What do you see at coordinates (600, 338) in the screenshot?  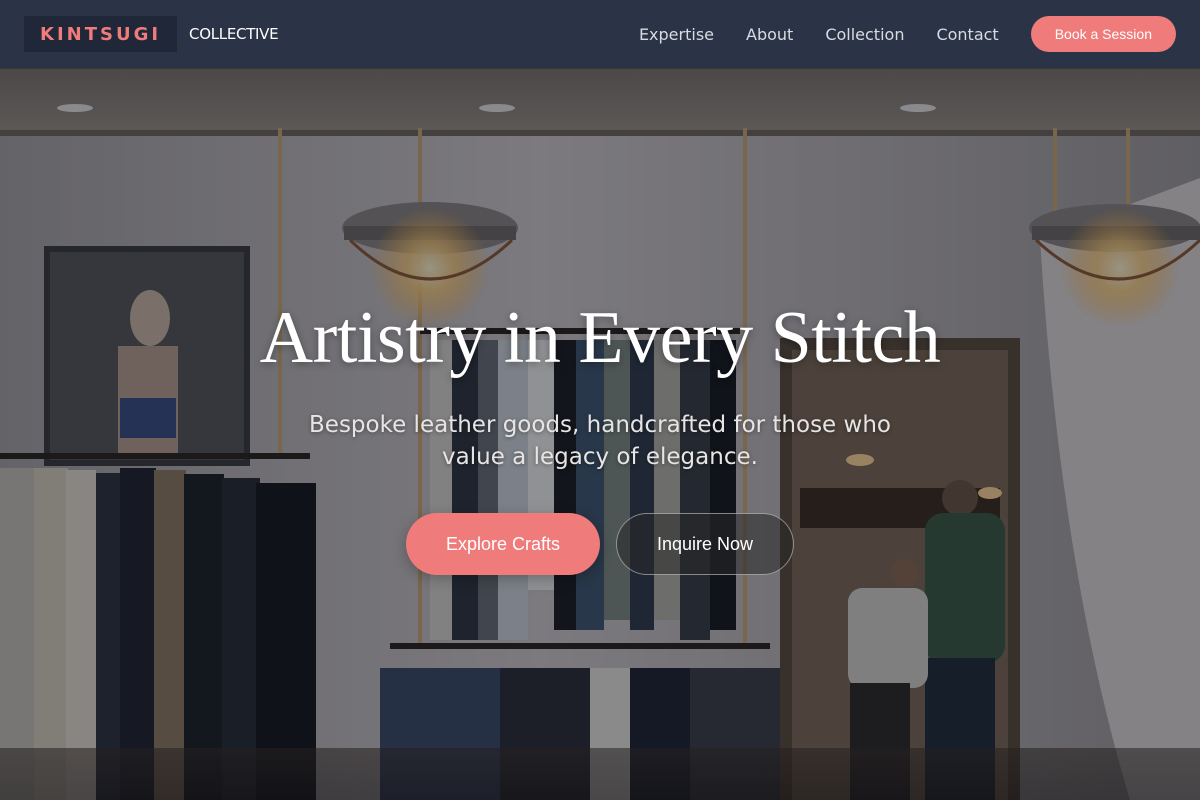 I see `hero-title: Artistry in Every Stitch` at bounding box center [600, 338].